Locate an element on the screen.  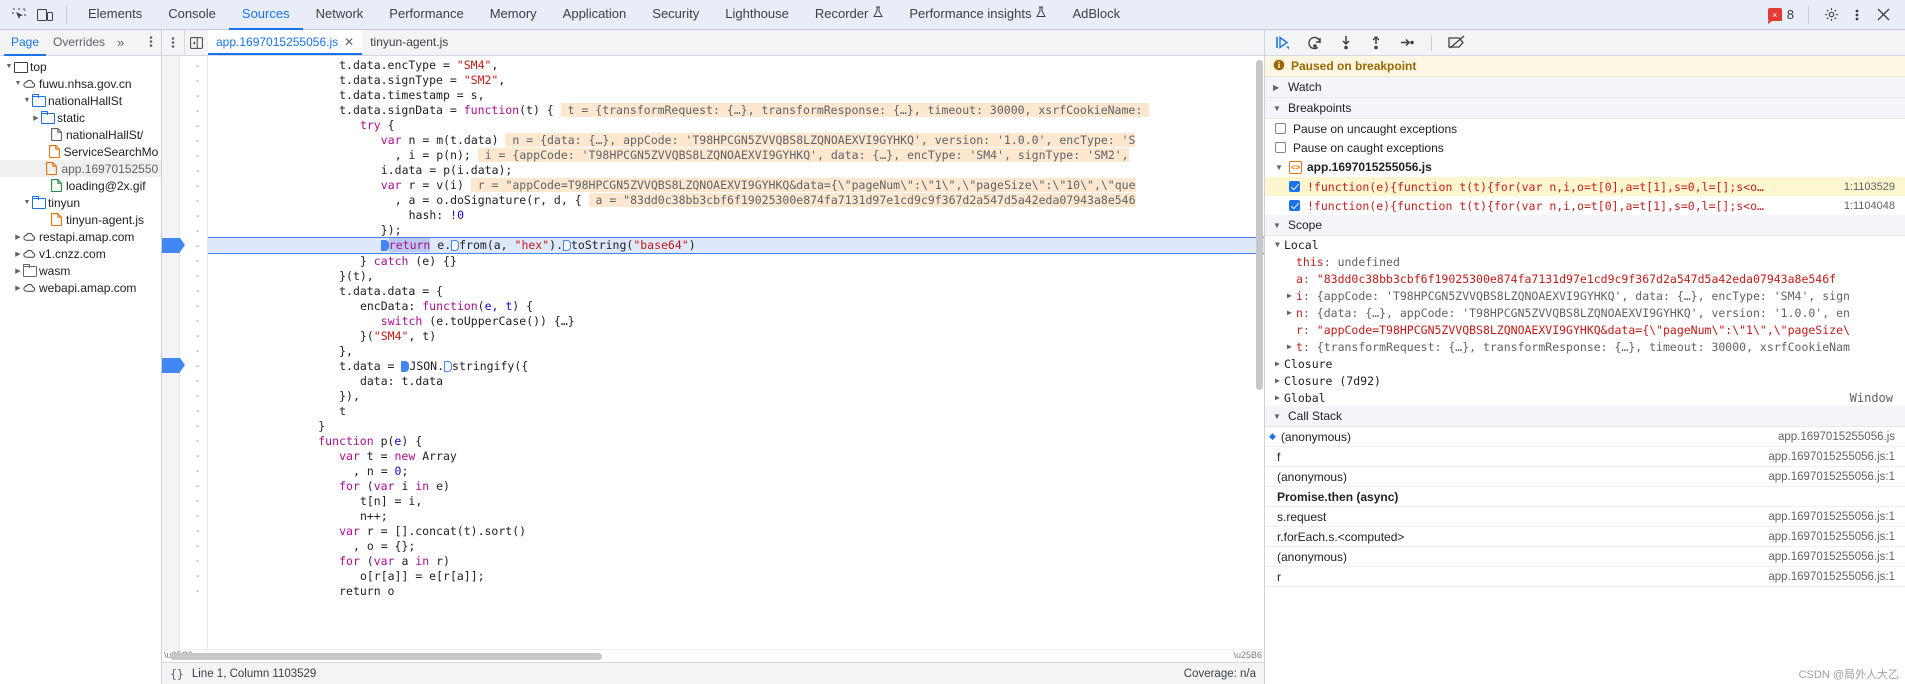
code-line: i.data = p(i.data); is located at coordinates (736, 170).